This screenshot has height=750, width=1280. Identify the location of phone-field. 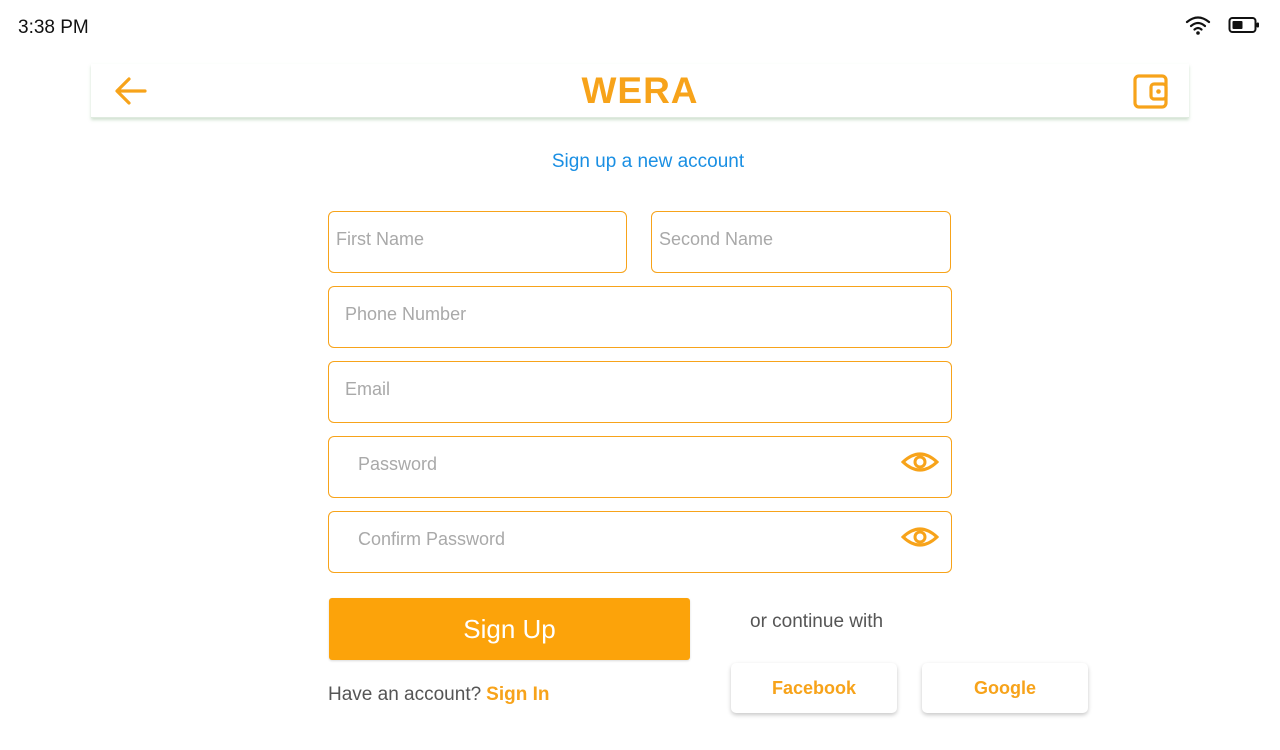
(640, 317).